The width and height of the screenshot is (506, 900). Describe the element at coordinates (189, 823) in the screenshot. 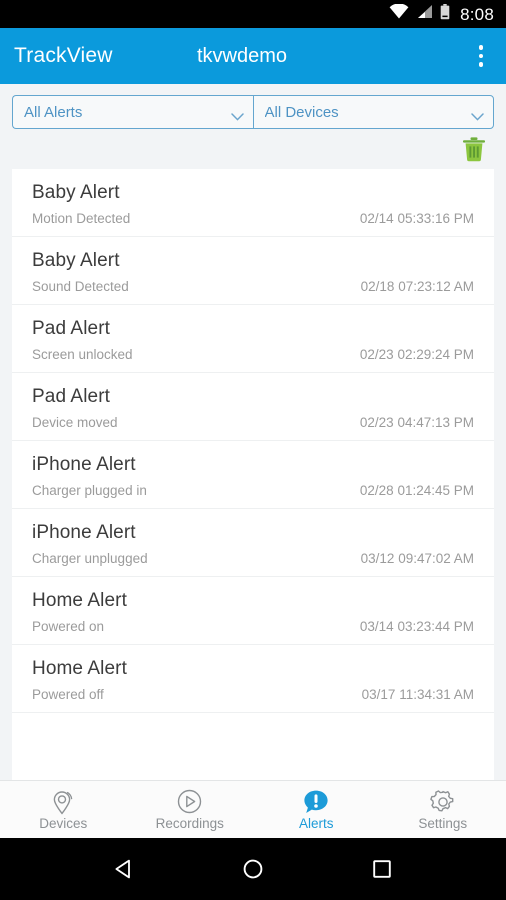

I see `nav-tab-recordings-label: Recordings` at that location.